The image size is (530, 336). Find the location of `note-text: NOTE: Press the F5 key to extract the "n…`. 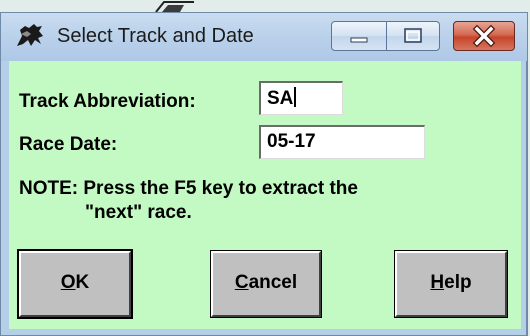

note-text: NOTE: Press the F5 key to extract the "n… is located at coordinates (188, 201).